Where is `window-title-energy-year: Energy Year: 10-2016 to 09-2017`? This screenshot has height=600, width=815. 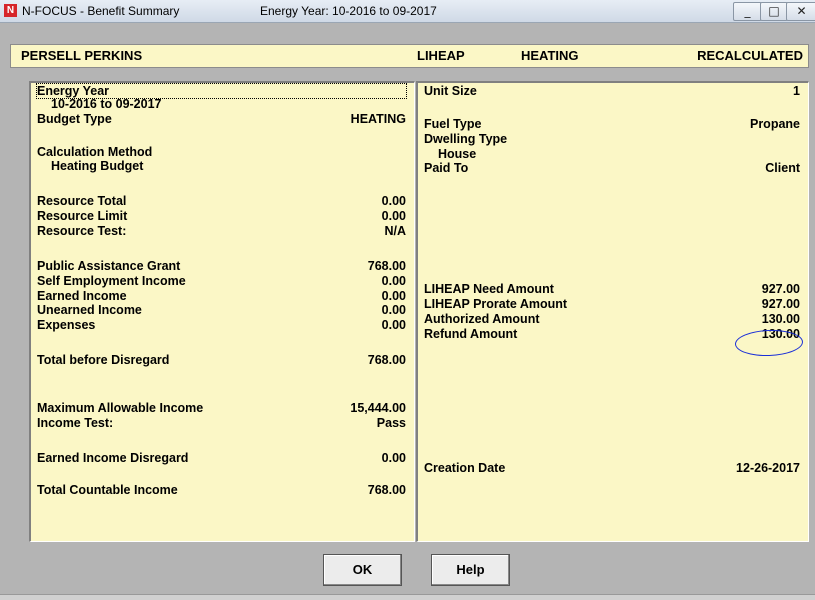
window-title-energy-year: Energy Year: 10-2016 to 09-2017 is located at coordinates (348, 11).